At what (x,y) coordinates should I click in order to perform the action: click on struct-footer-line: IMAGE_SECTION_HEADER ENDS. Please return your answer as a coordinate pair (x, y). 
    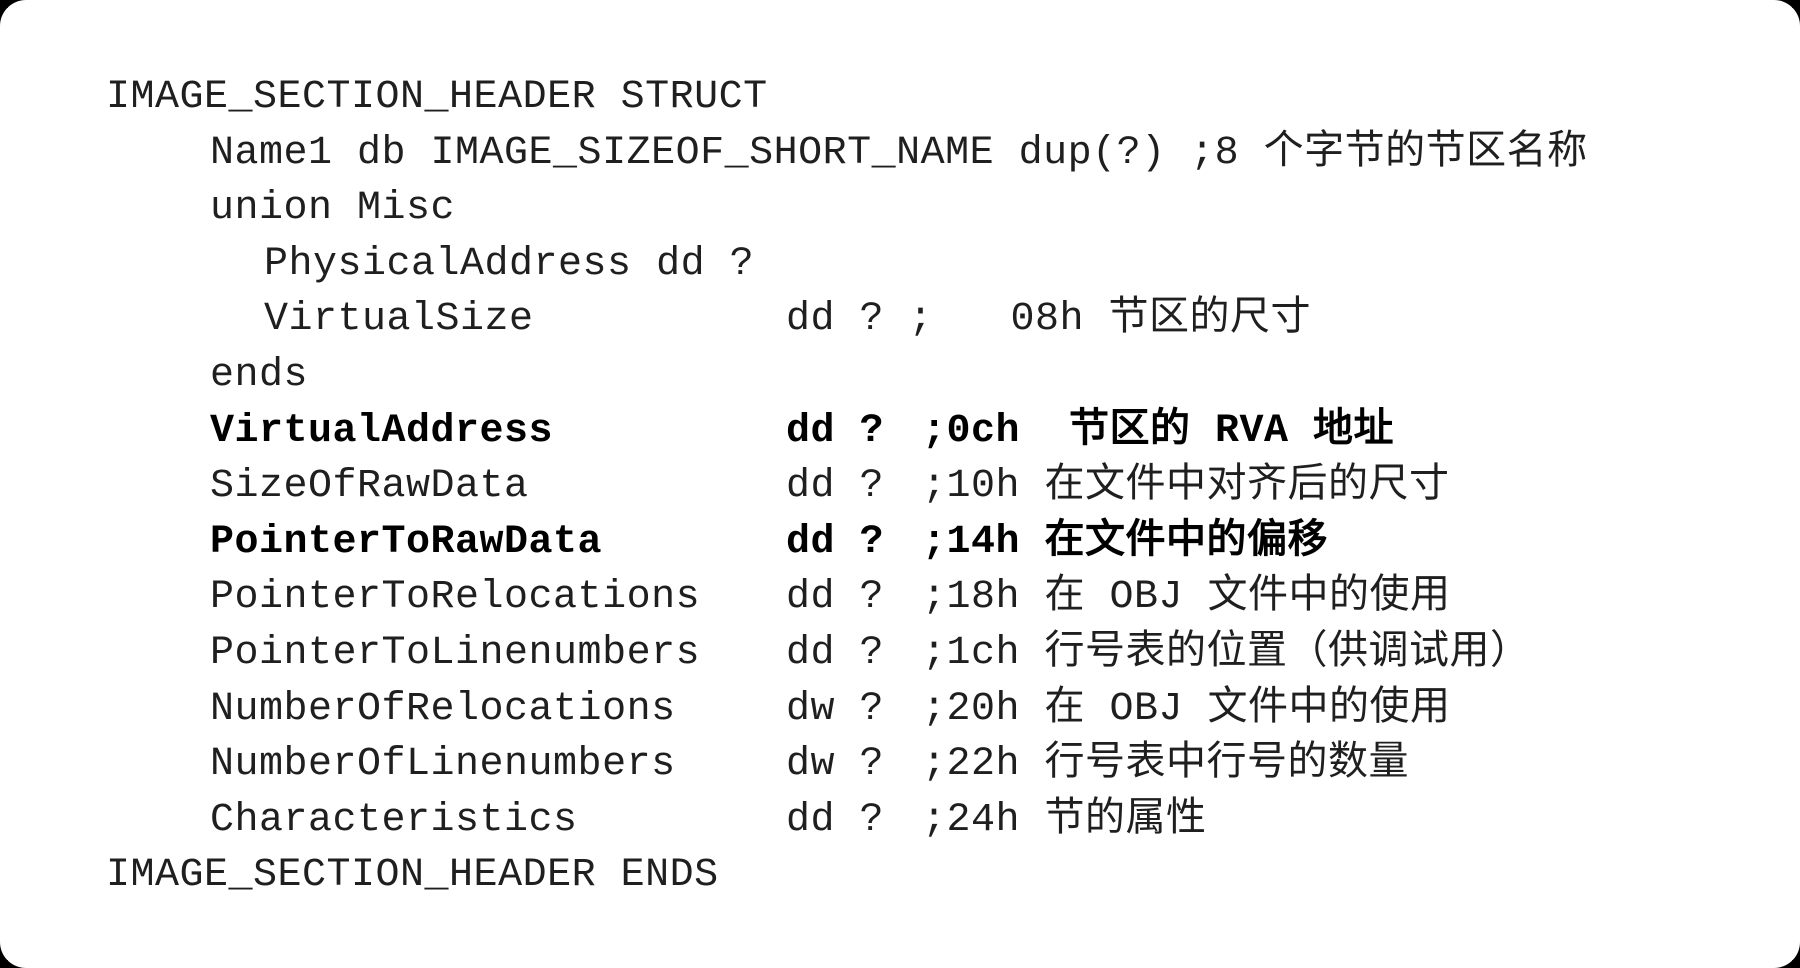
    Looking at the image, I should click on (412, 876).